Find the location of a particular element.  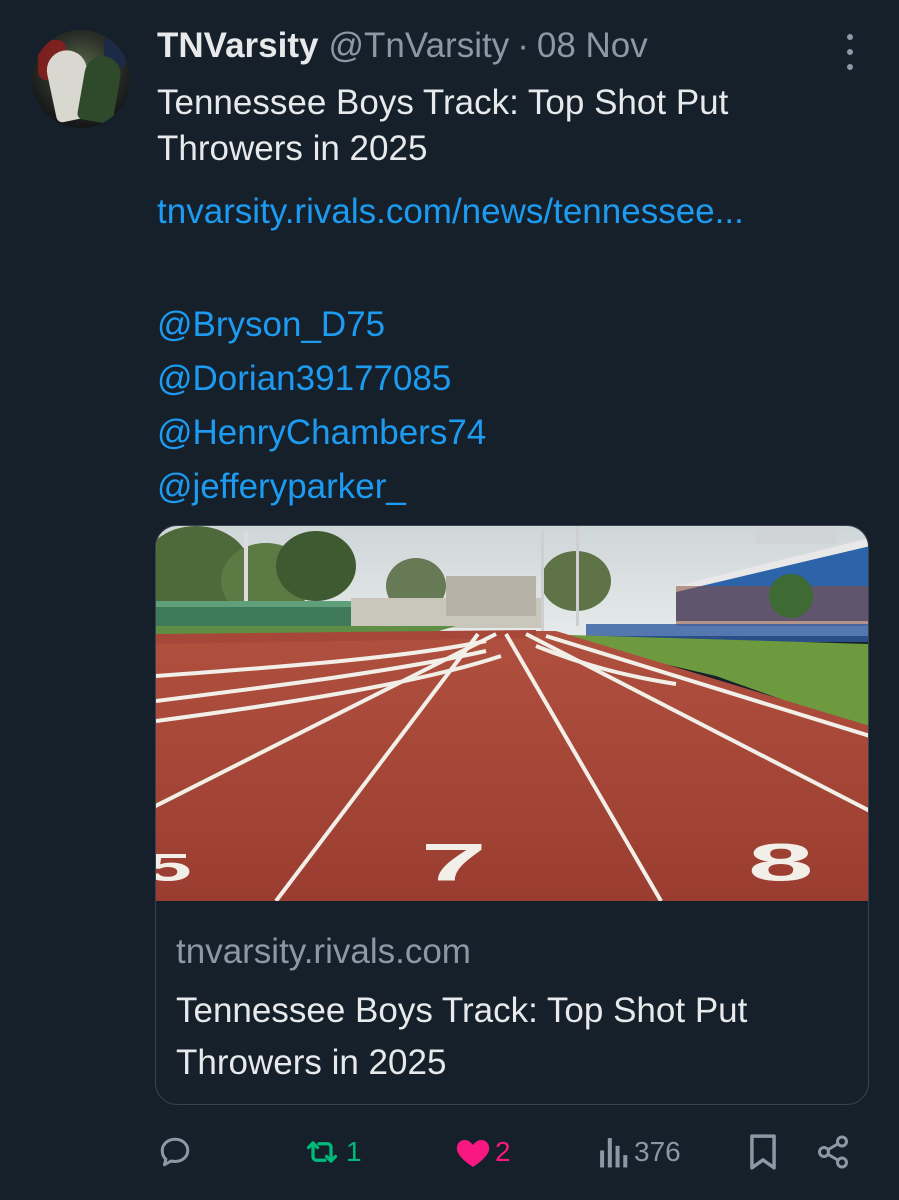

author-handle: @TnVarsity is located at coordinates (418, 46).